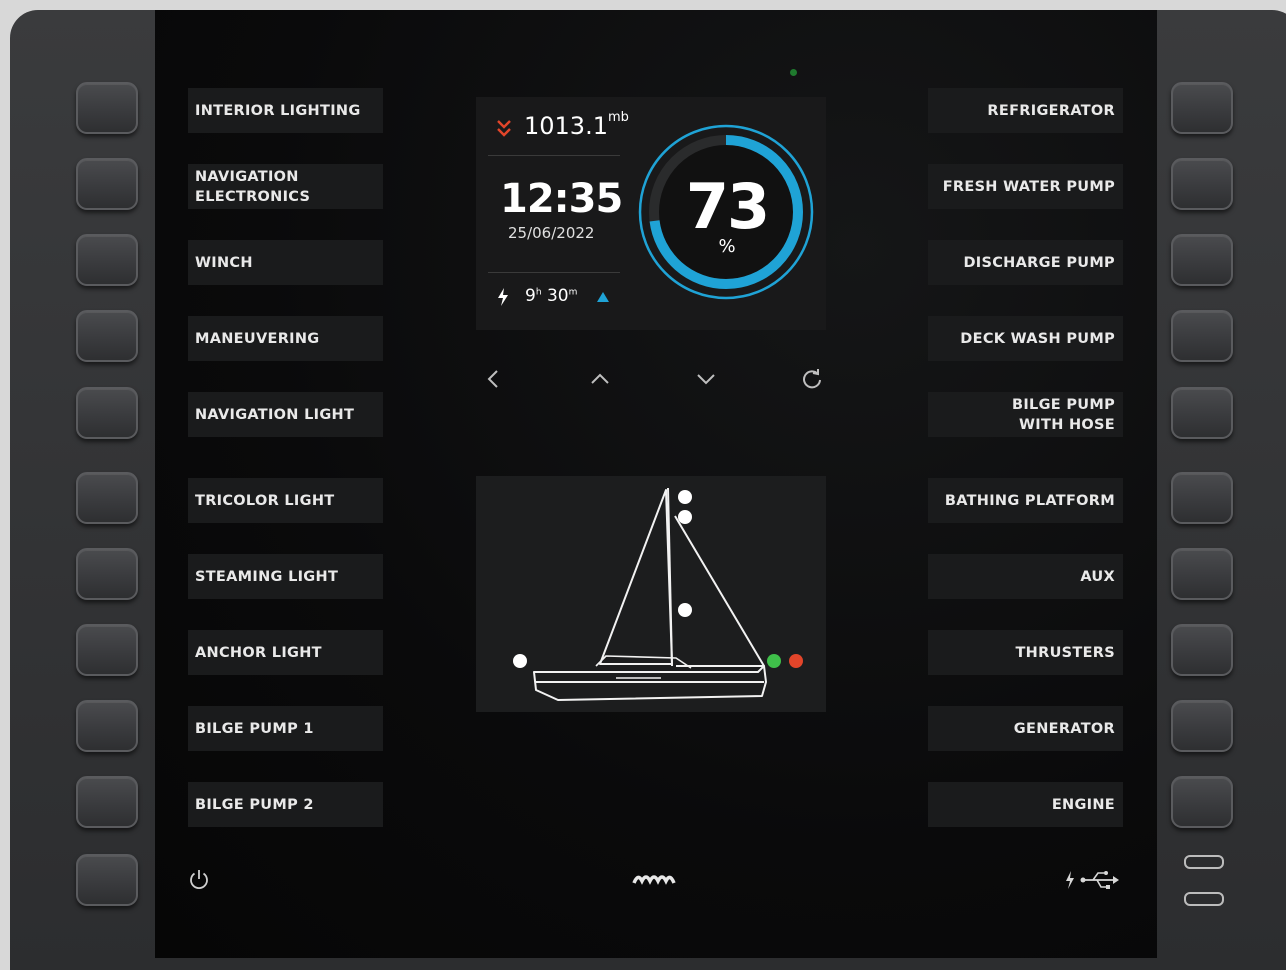 This screenshot has width=1286, height=970. What do you see at coordinates (107, 336) in the screenshot?
I see `switch-button-maneuvering` at bounding box center [107, 336].